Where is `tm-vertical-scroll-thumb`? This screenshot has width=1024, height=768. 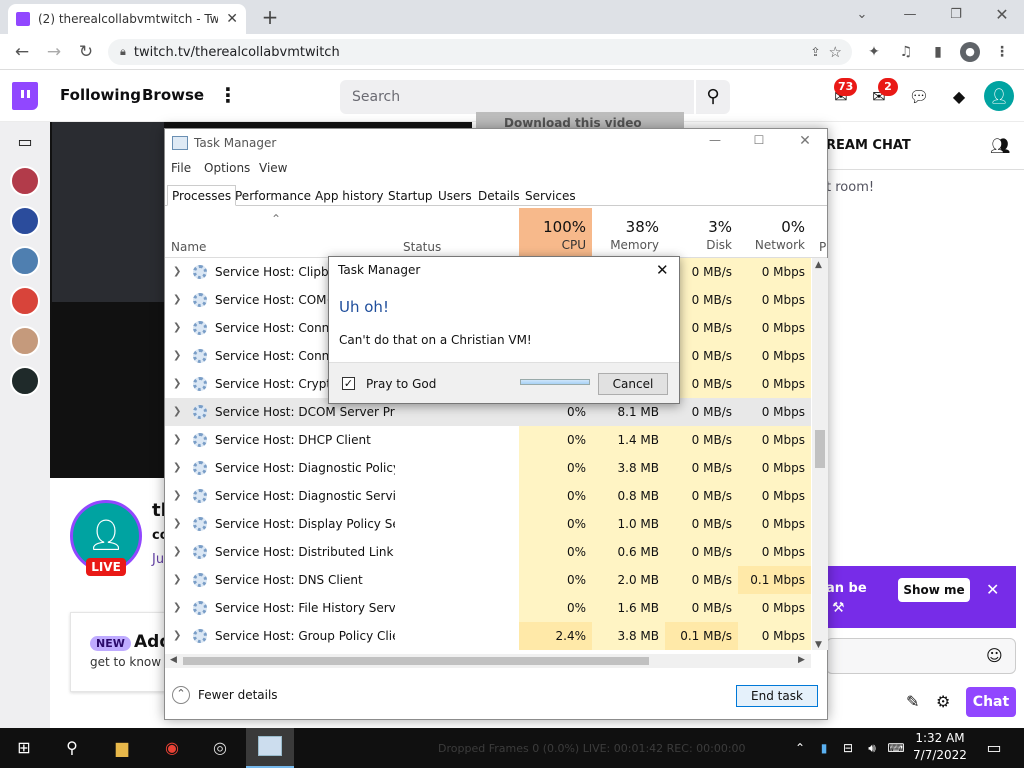 tm-vertical-scroll-thumb is located at coordinates (820, 449).